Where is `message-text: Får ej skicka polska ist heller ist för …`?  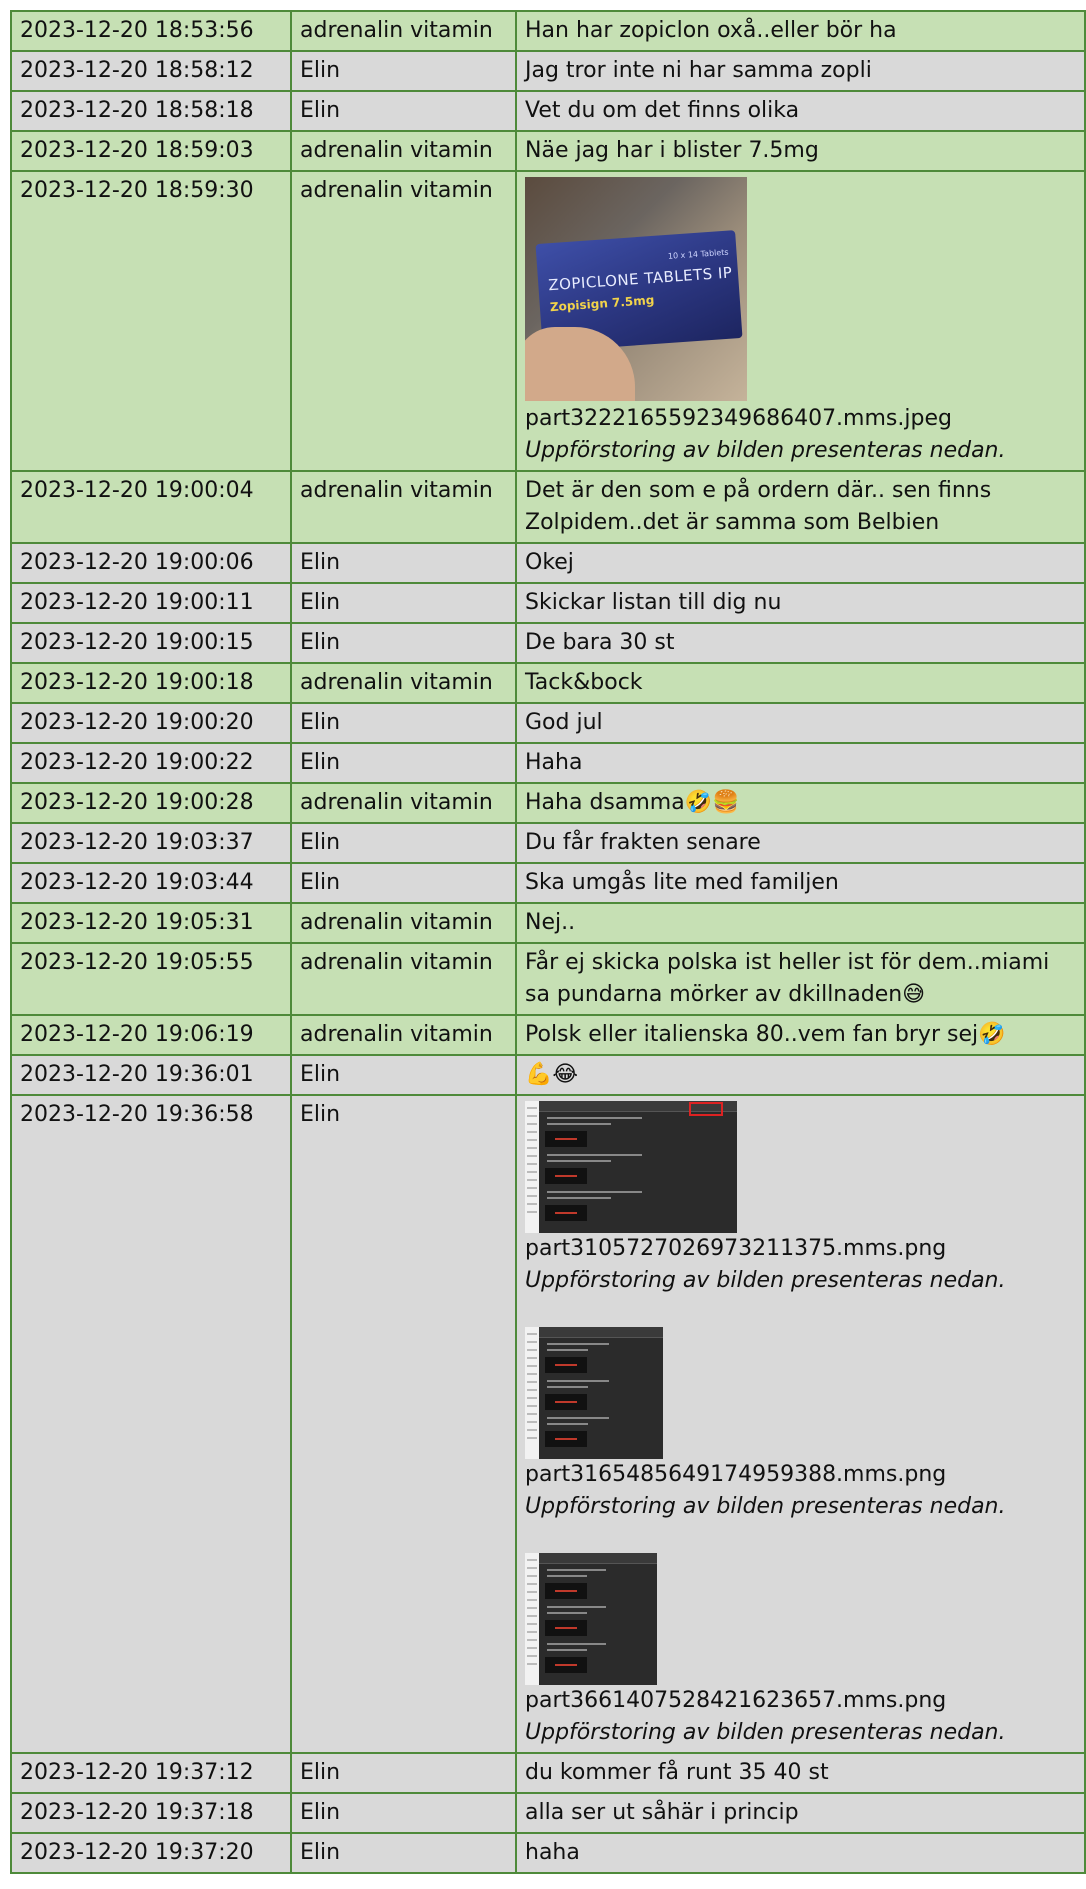 message-text: Får ej skicka polska ist heller ist för … is located at coordinates (787, 978).